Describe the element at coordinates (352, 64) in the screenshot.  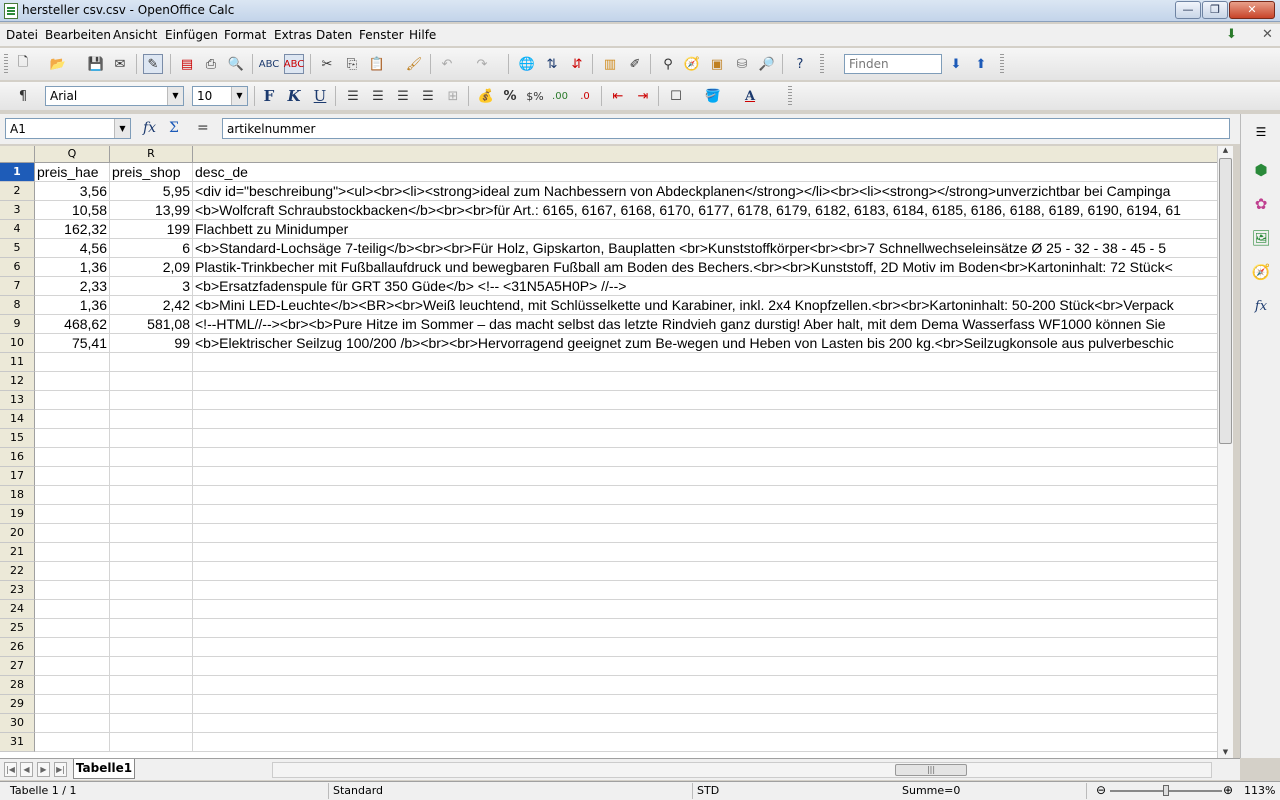
I see `copy-icon: ⎘` at that location.